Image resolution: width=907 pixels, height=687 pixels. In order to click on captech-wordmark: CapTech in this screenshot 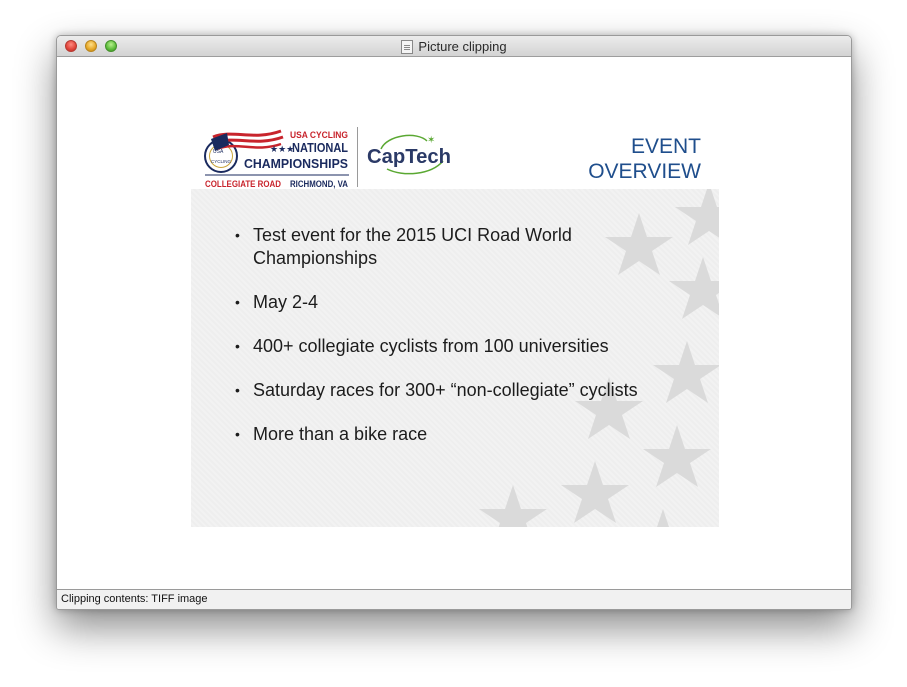, I will do `click(409, 157)`.